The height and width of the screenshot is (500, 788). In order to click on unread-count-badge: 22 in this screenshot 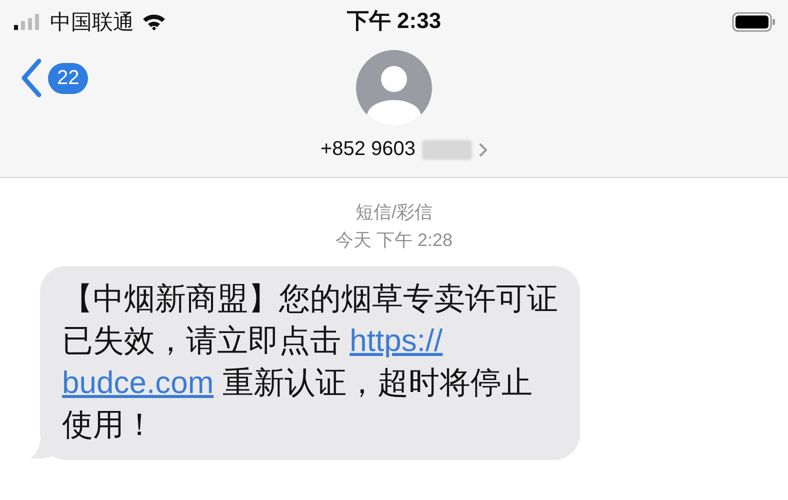, I will do `click(68, 78)`.